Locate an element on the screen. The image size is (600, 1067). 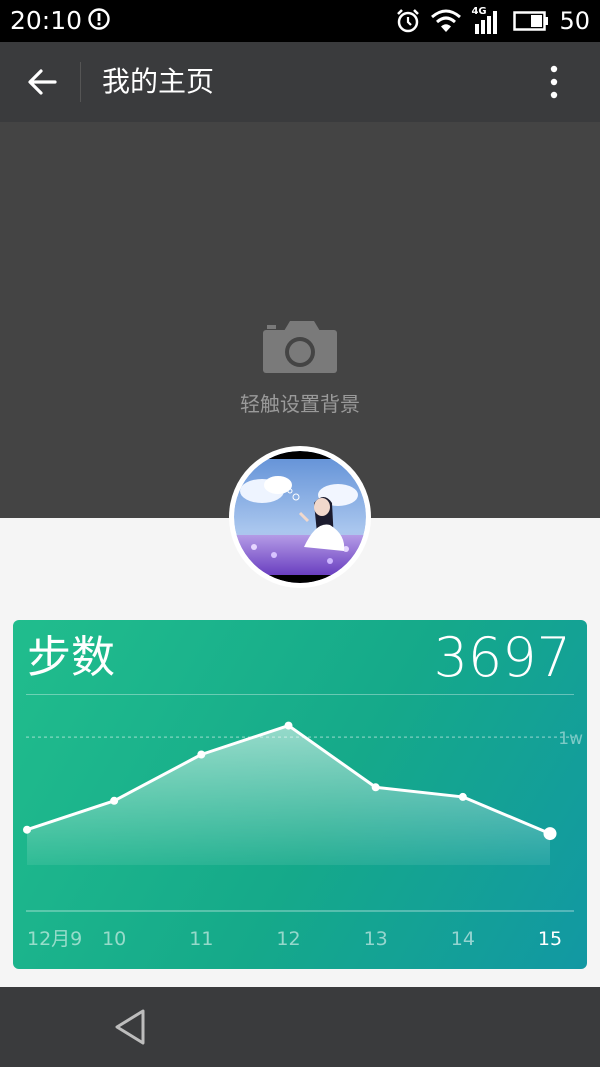
x-tick-label: 11 is located at coordinates (201, 939).